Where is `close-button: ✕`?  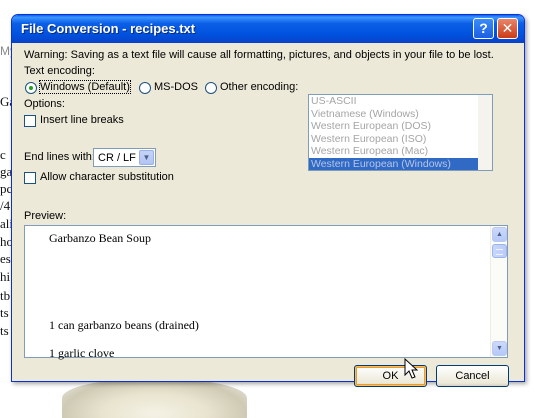 close-button: ✕ is located at coordinates (507, 28).